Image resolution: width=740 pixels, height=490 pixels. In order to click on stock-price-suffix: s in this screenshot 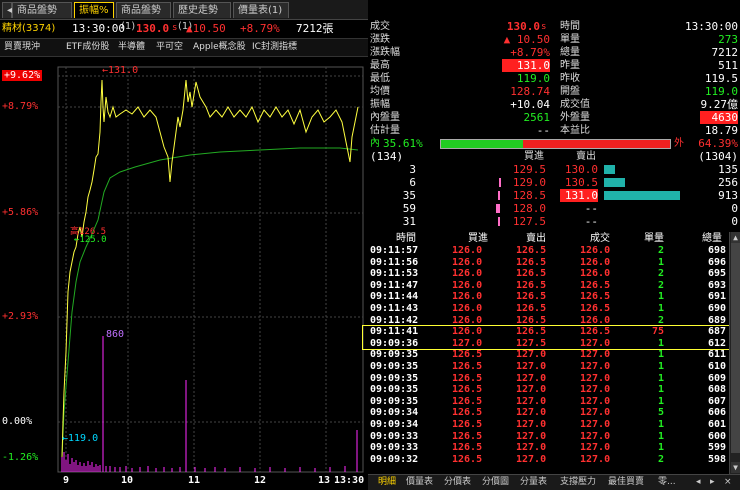, I will do `click(175, 28)`.